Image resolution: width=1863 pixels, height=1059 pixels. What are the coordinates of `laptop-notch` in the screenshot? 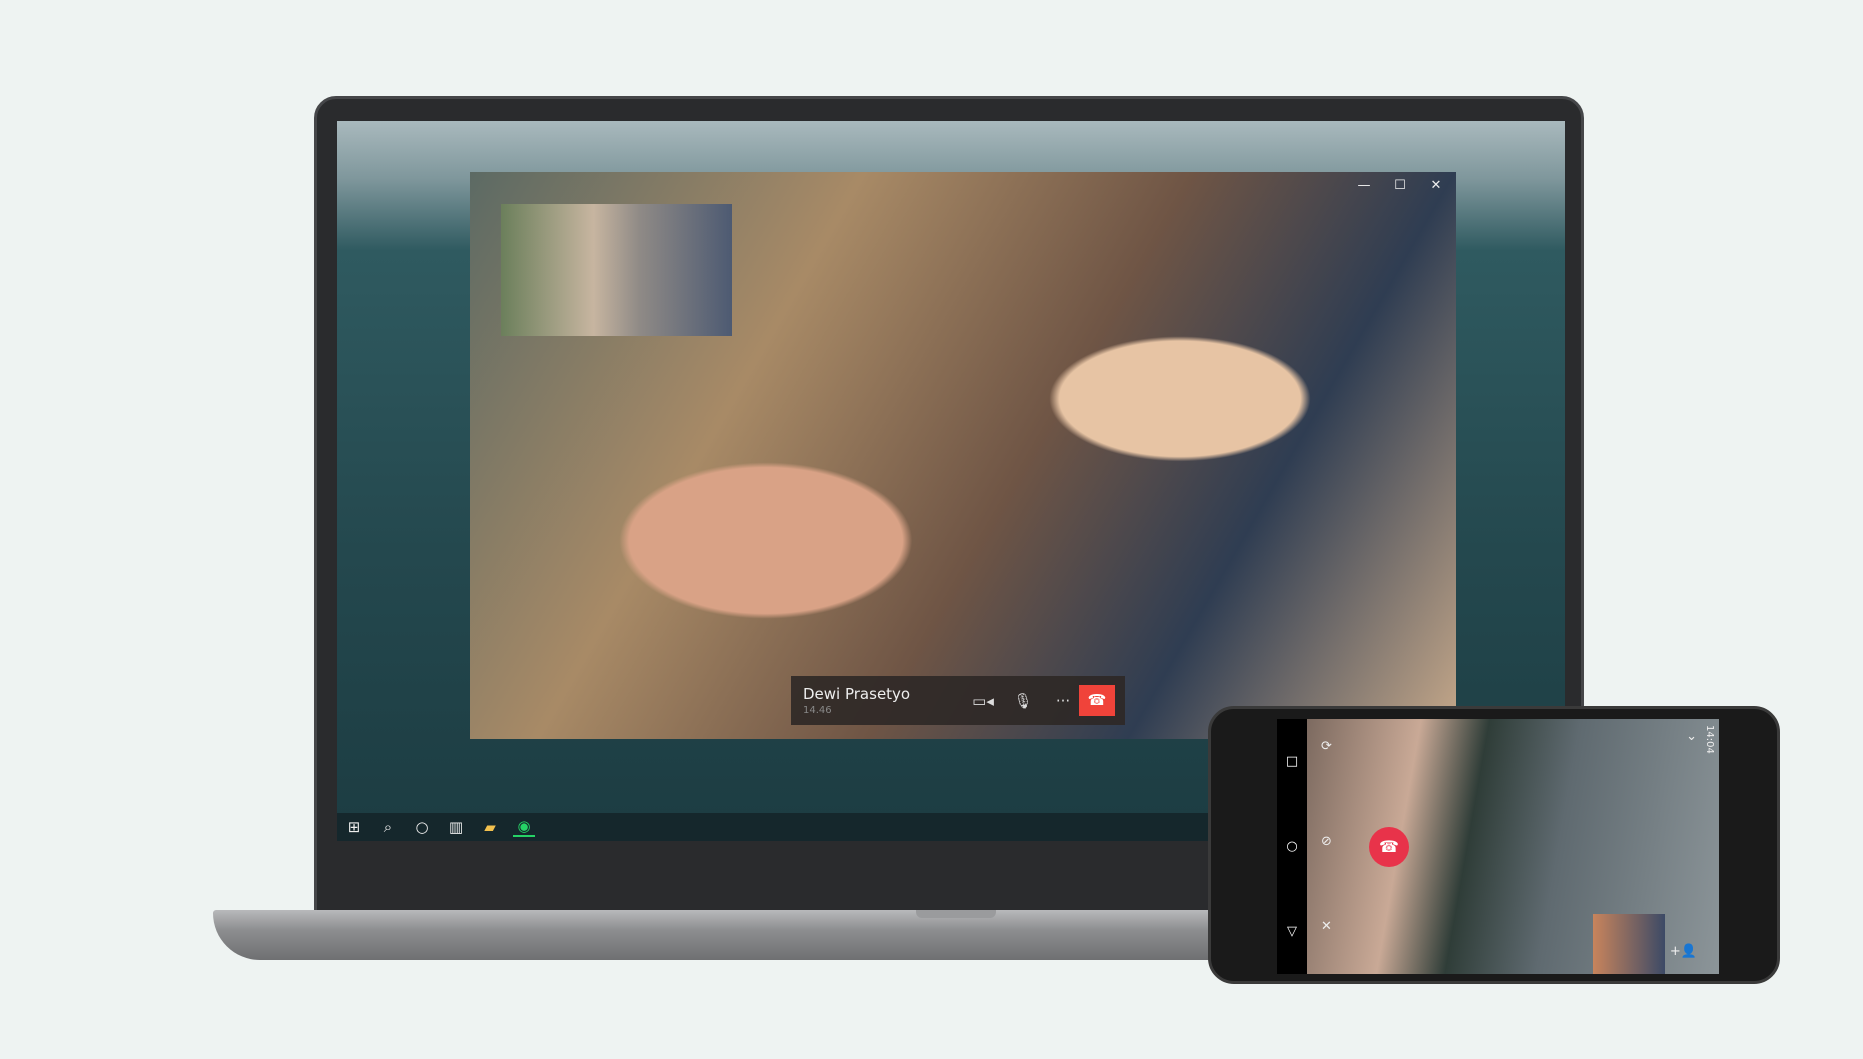 It's located at (956, 914).